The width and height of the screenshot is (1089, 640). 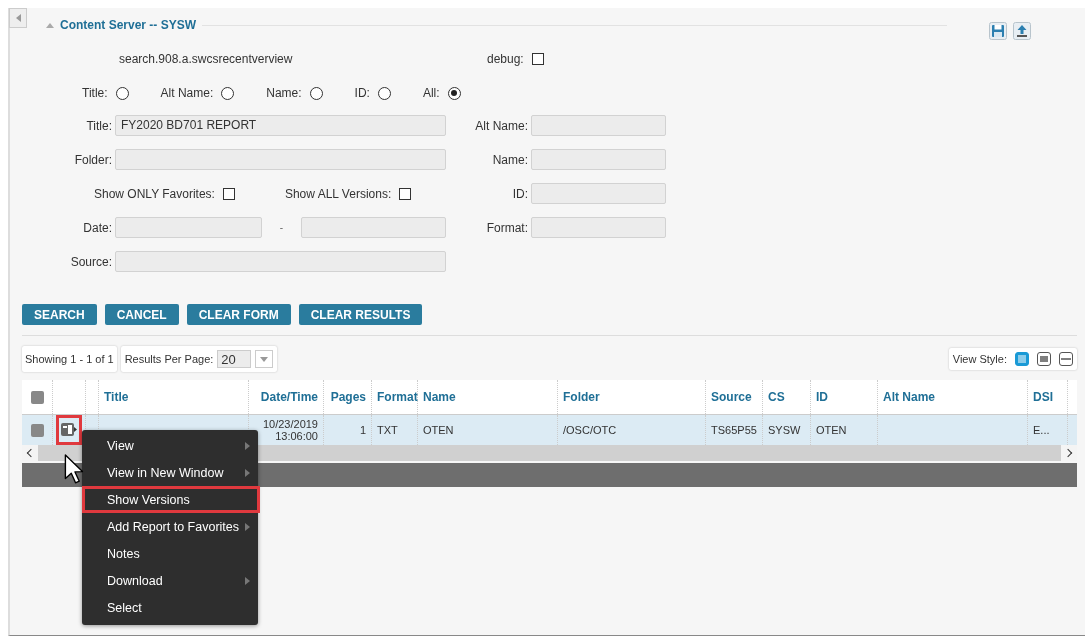 What do you see at coordinates (506, 227) in the screenshot?
I see `field-label: Format:` at bounding box center [506, 227].